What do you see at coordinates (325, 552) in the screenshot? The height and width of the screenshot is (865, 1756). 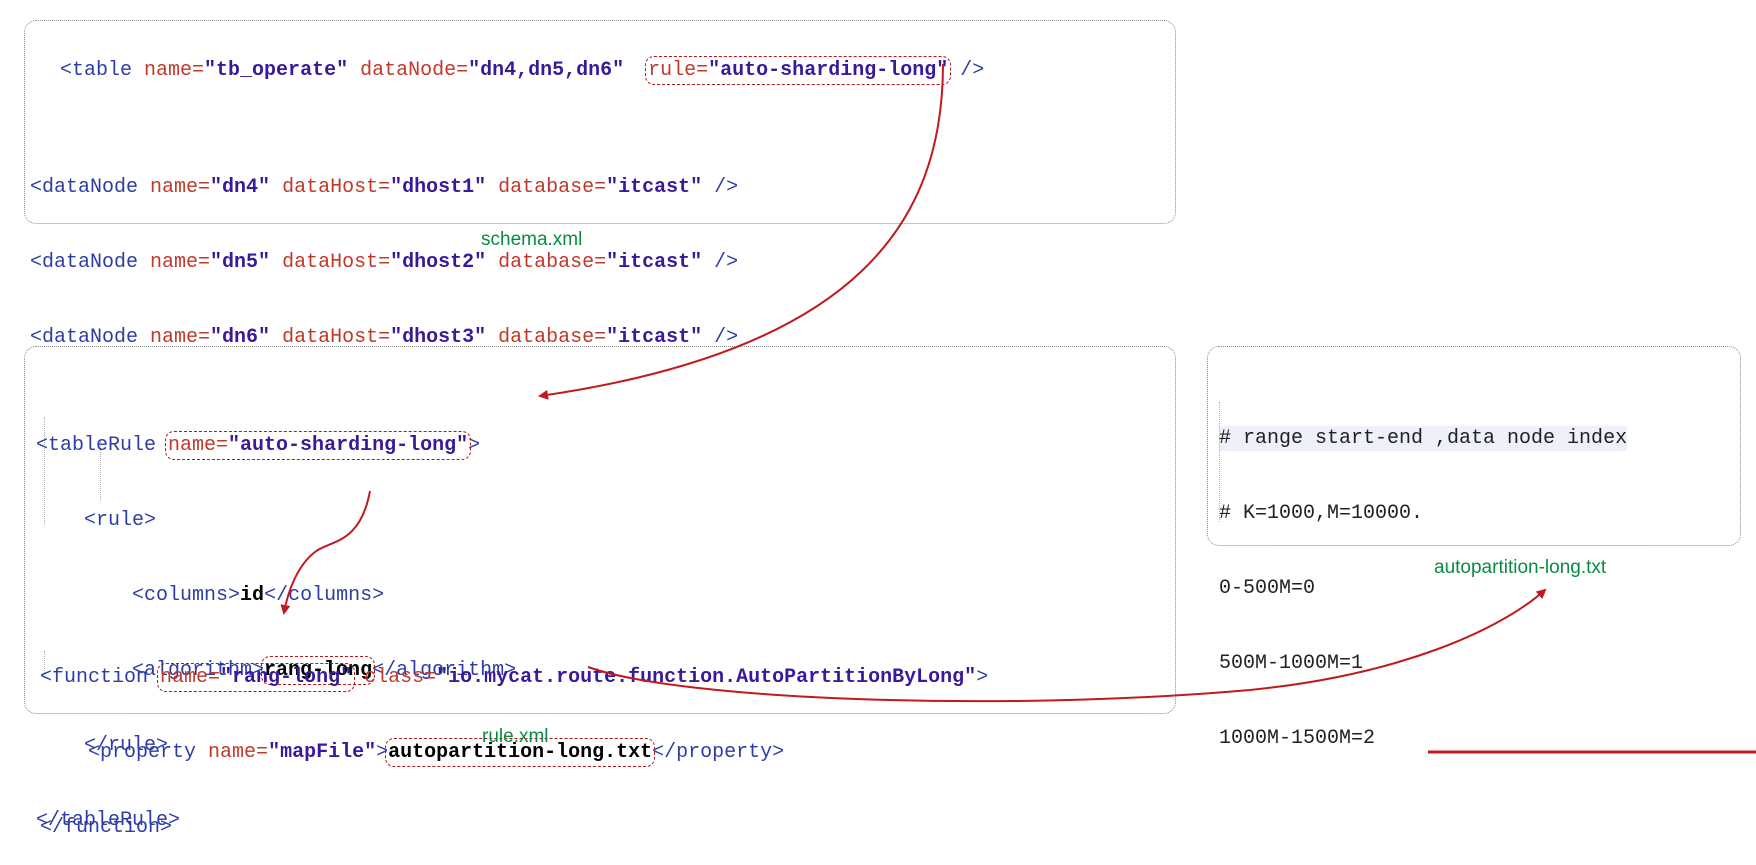 I see `arrow-algorithm-to-function` at bounding box center [325, 552].